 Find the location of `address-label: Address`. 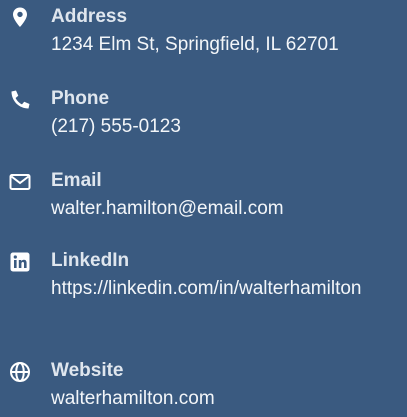

address-label: Address is located at coordinates (89, 16).